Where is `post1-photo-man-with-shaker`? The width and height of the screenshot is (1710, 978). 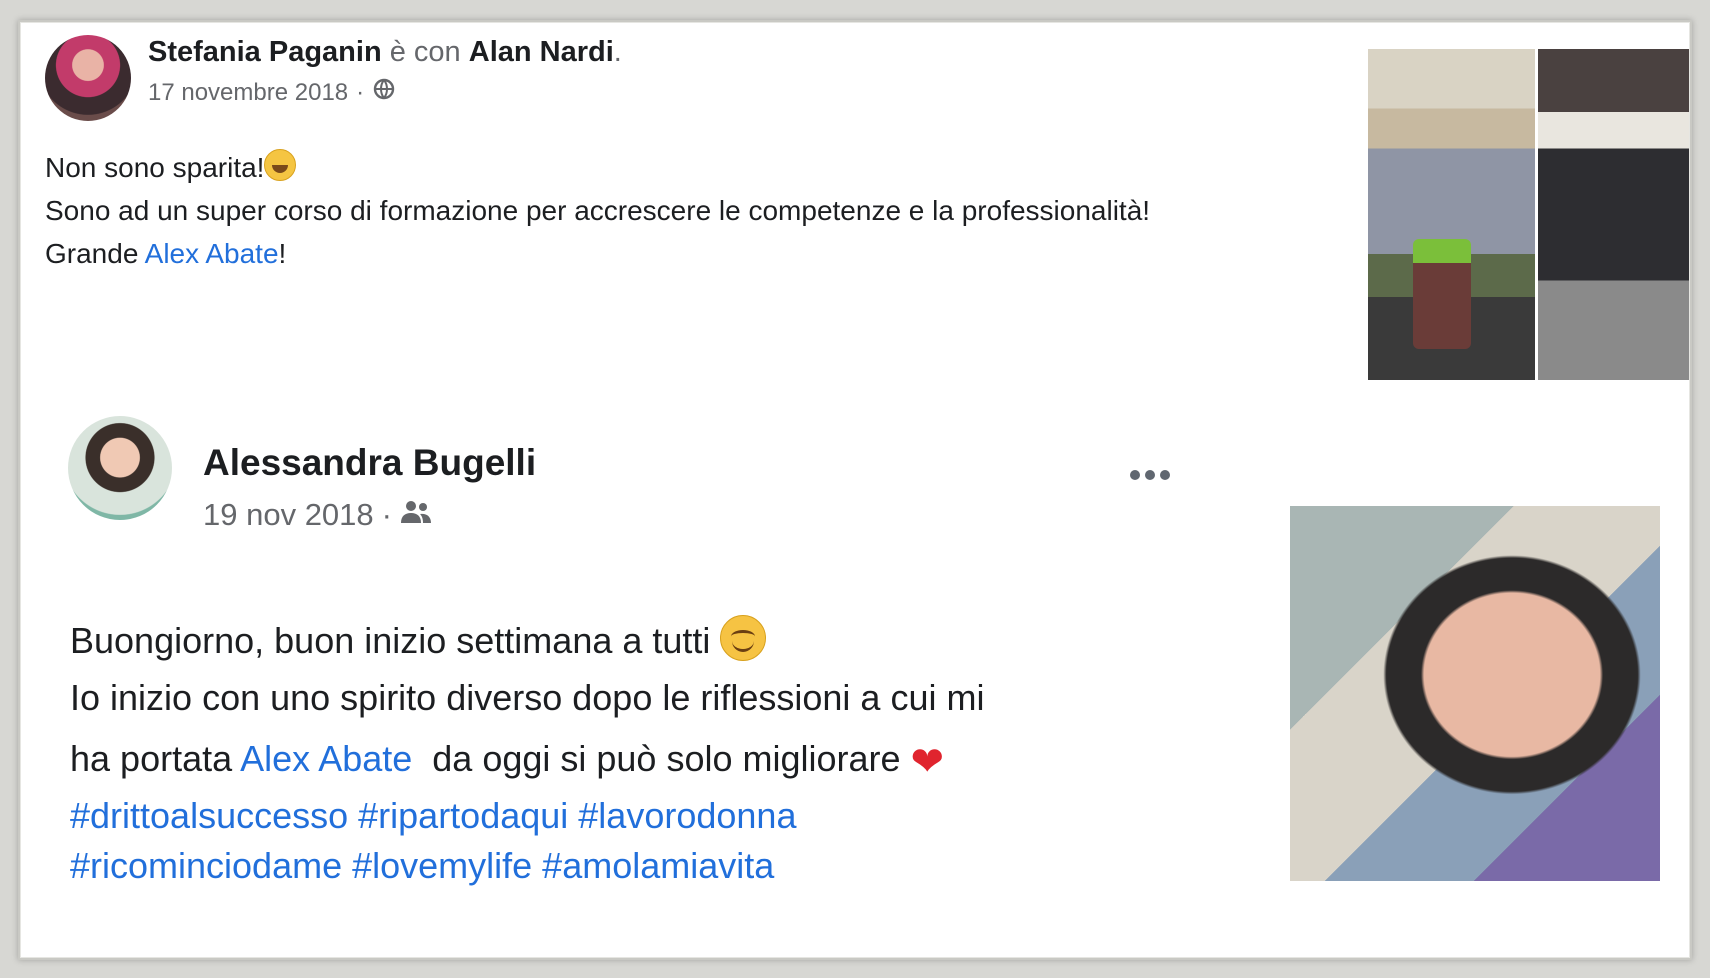 post1-photo-man-with-shaker is located at coordinates (1451, 214).